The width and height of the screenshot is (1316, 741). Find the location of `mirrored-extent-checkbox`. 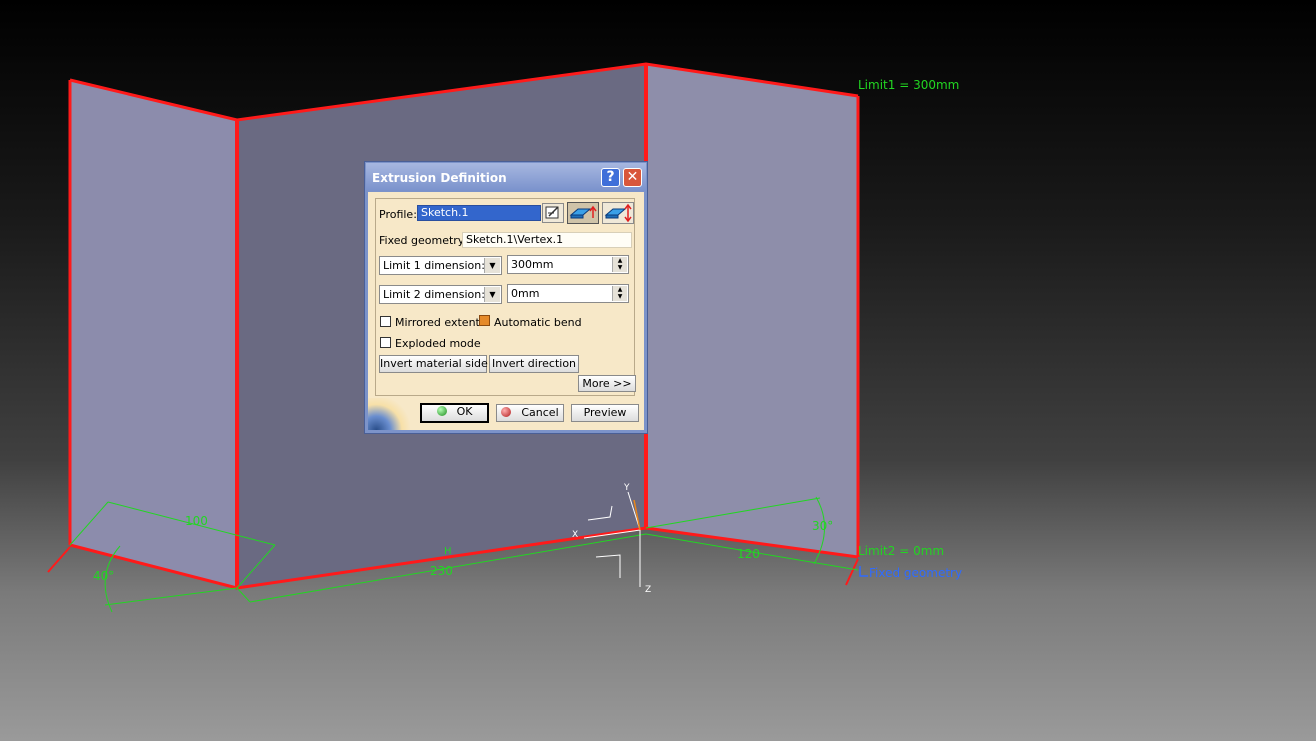

mirrored-extent-checkbox is located at coordinates (385, 321).